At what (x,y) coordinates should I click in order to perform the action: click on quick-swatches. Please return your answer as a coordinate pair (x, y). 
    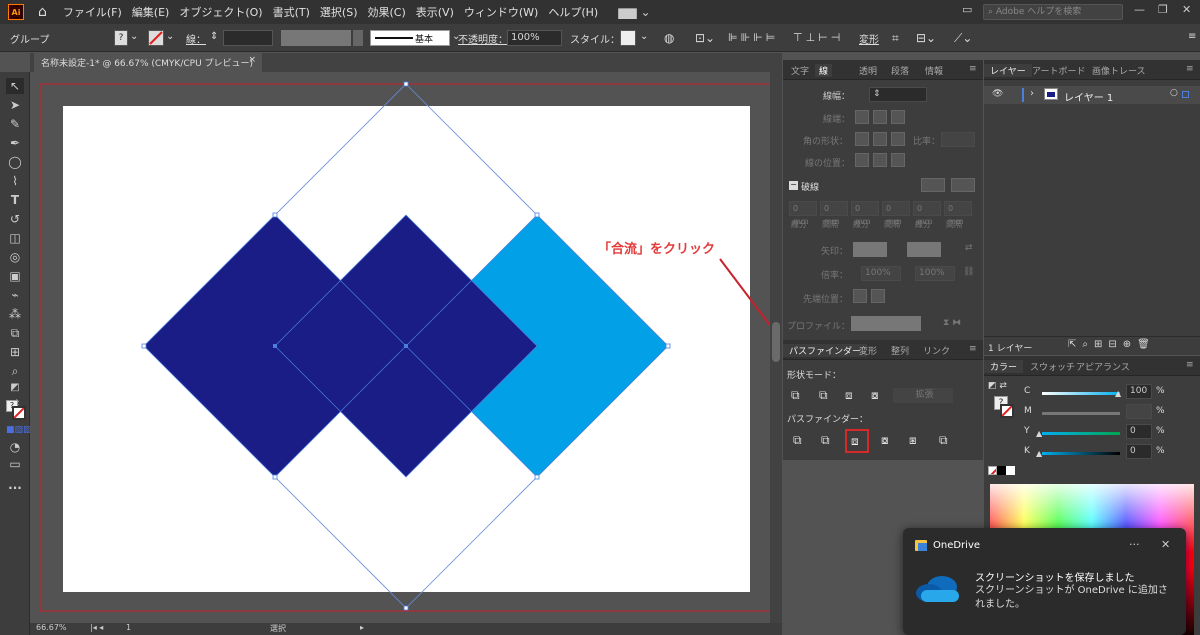
    Looking at the image, I should click on (1003, 470).